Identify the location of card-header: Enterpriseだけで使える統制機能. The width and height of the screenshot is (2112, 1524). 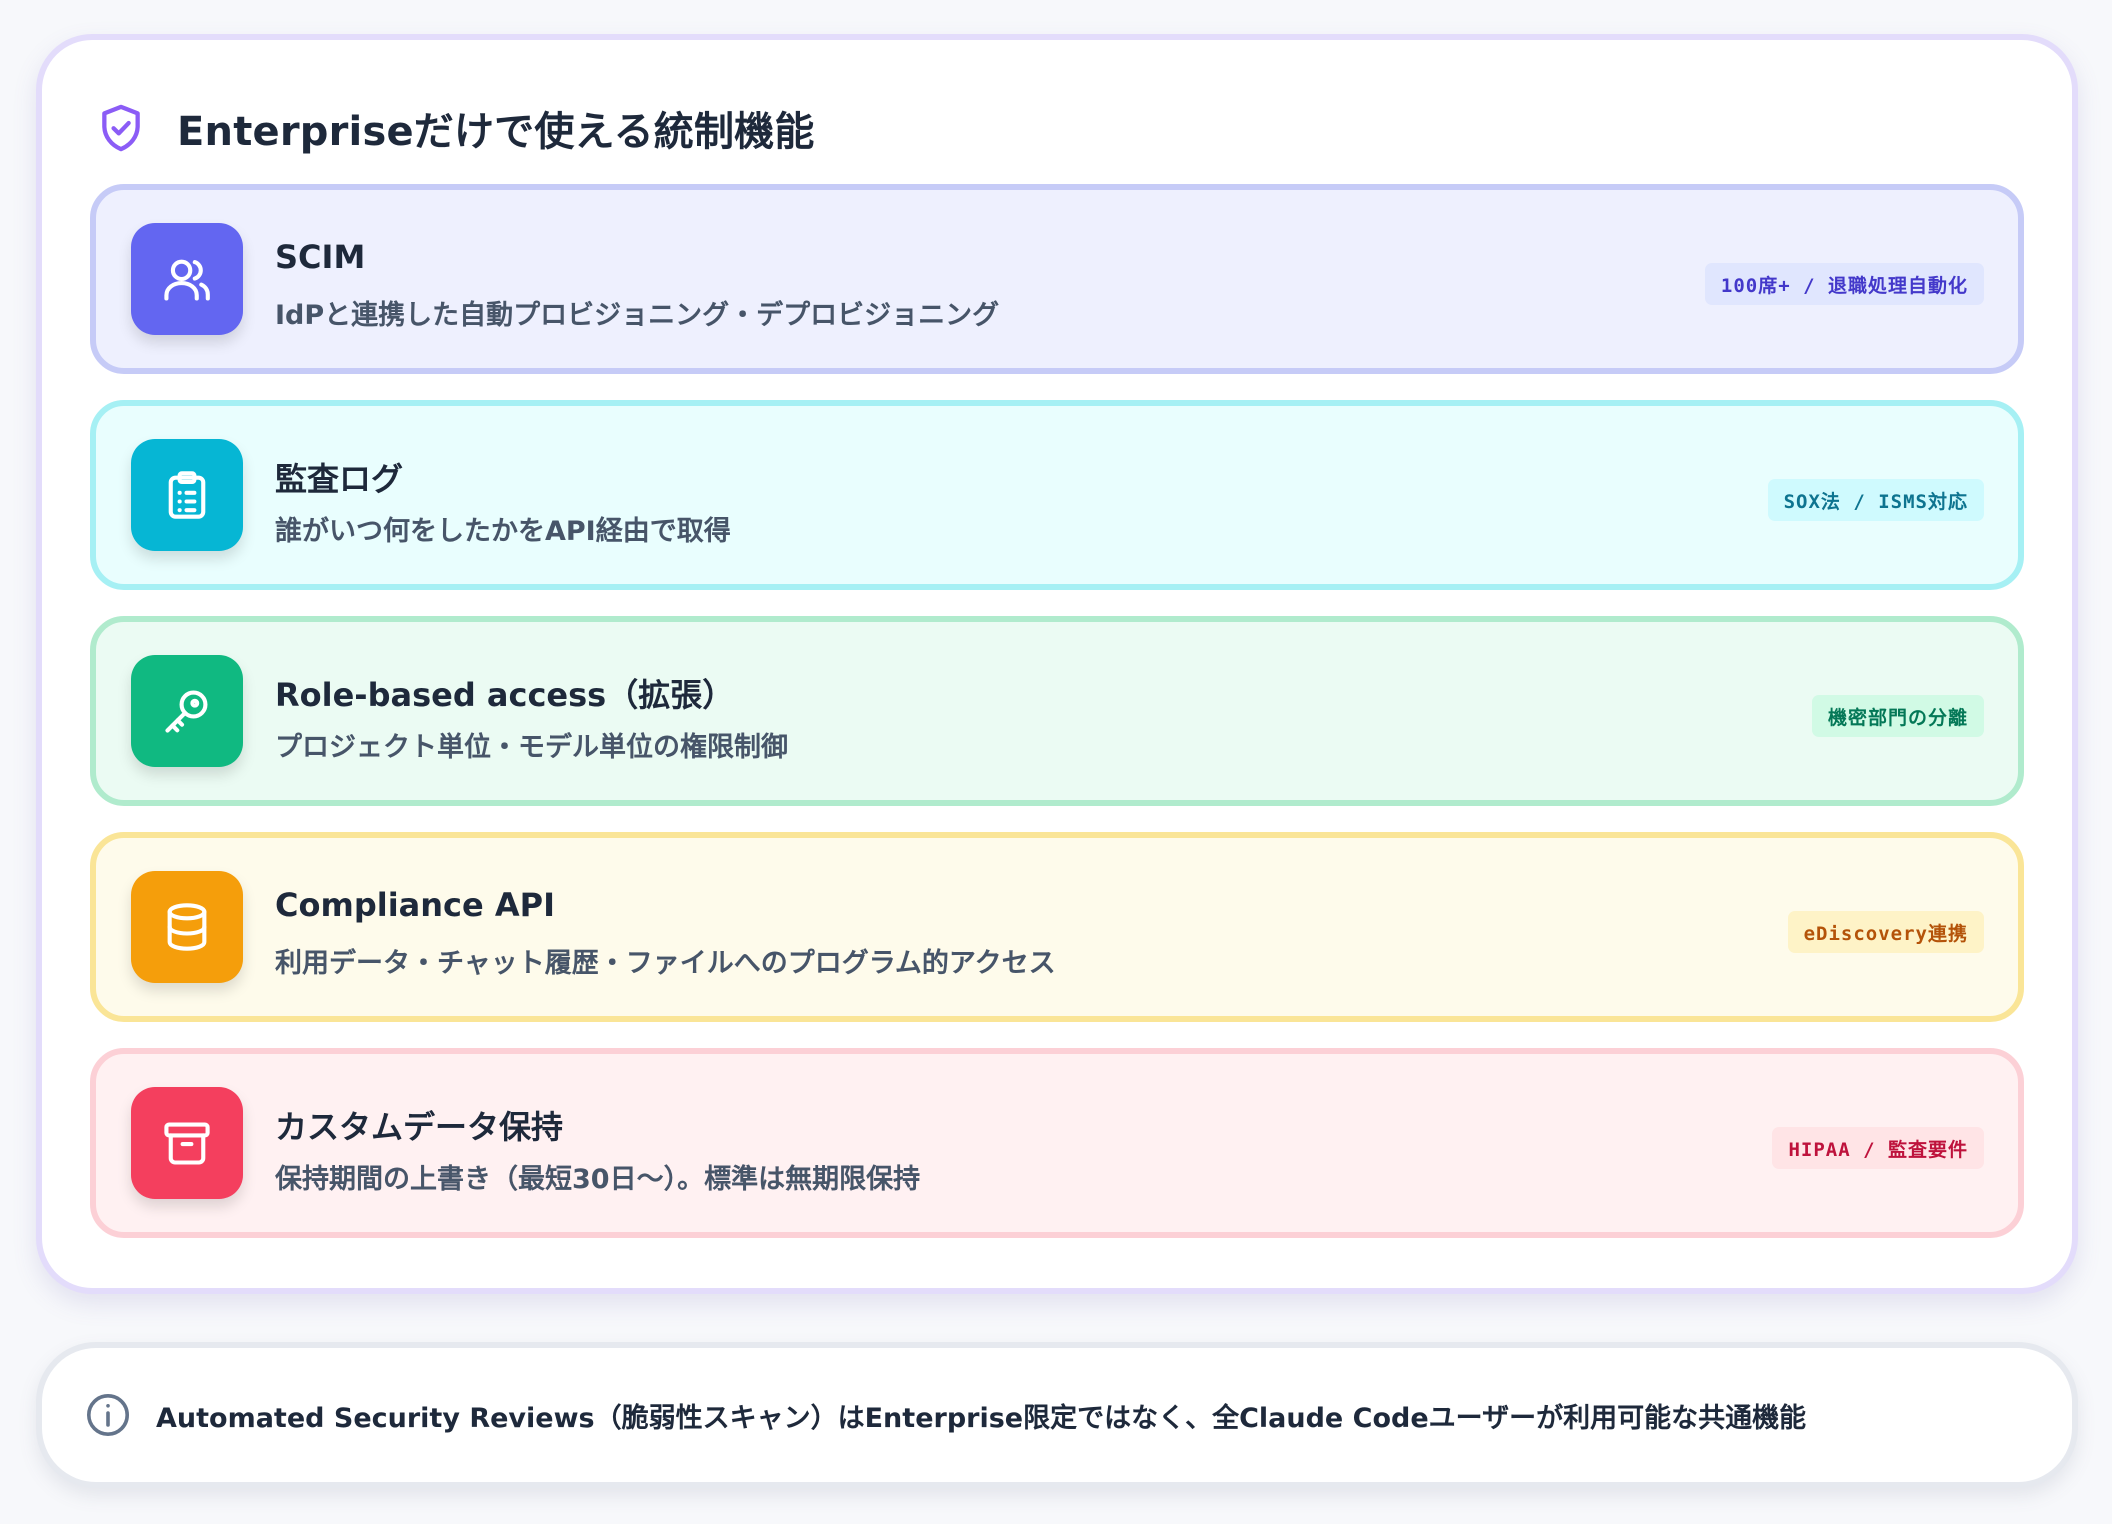
(454, 128).